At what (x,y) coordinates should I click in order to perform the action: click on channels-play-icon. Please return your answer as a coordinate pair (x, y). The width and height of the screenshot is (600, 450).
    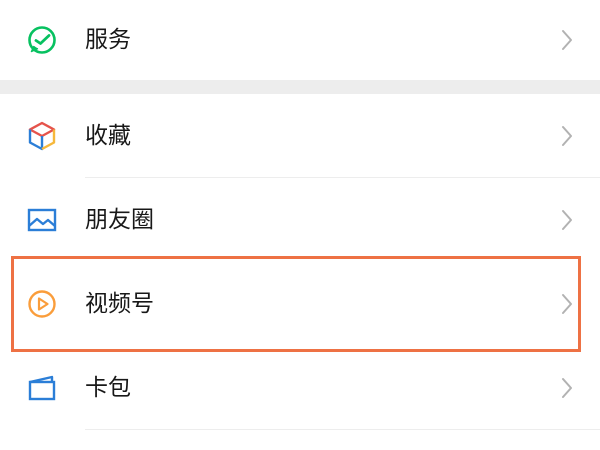
    Looking at the image, I should click on (42, 304).